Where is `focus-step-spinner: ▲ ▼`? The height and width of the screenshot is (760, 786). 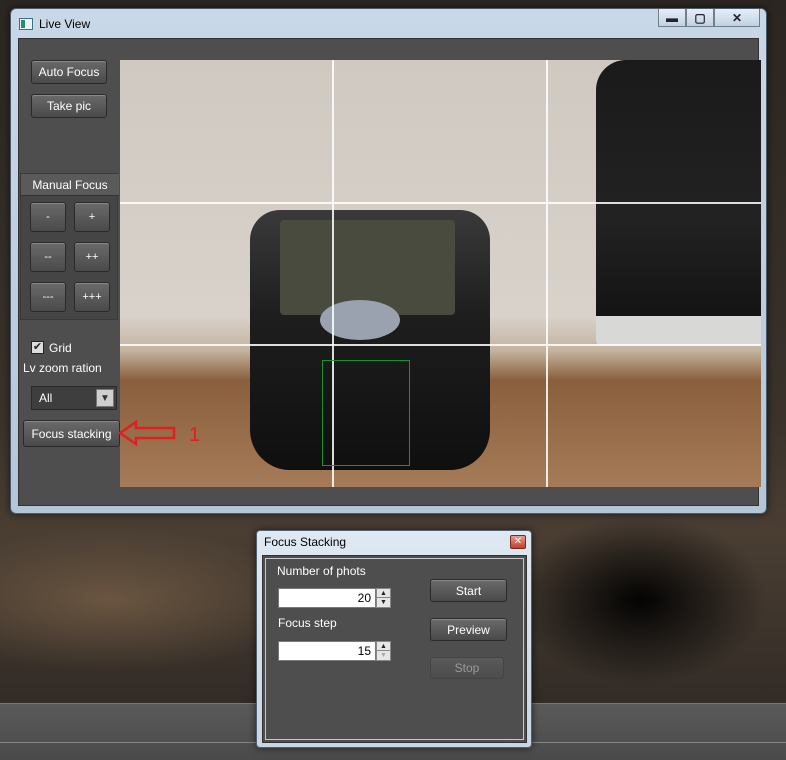 focus-step-spinner: ▲ ▼ is located at coordinates (383, 651).